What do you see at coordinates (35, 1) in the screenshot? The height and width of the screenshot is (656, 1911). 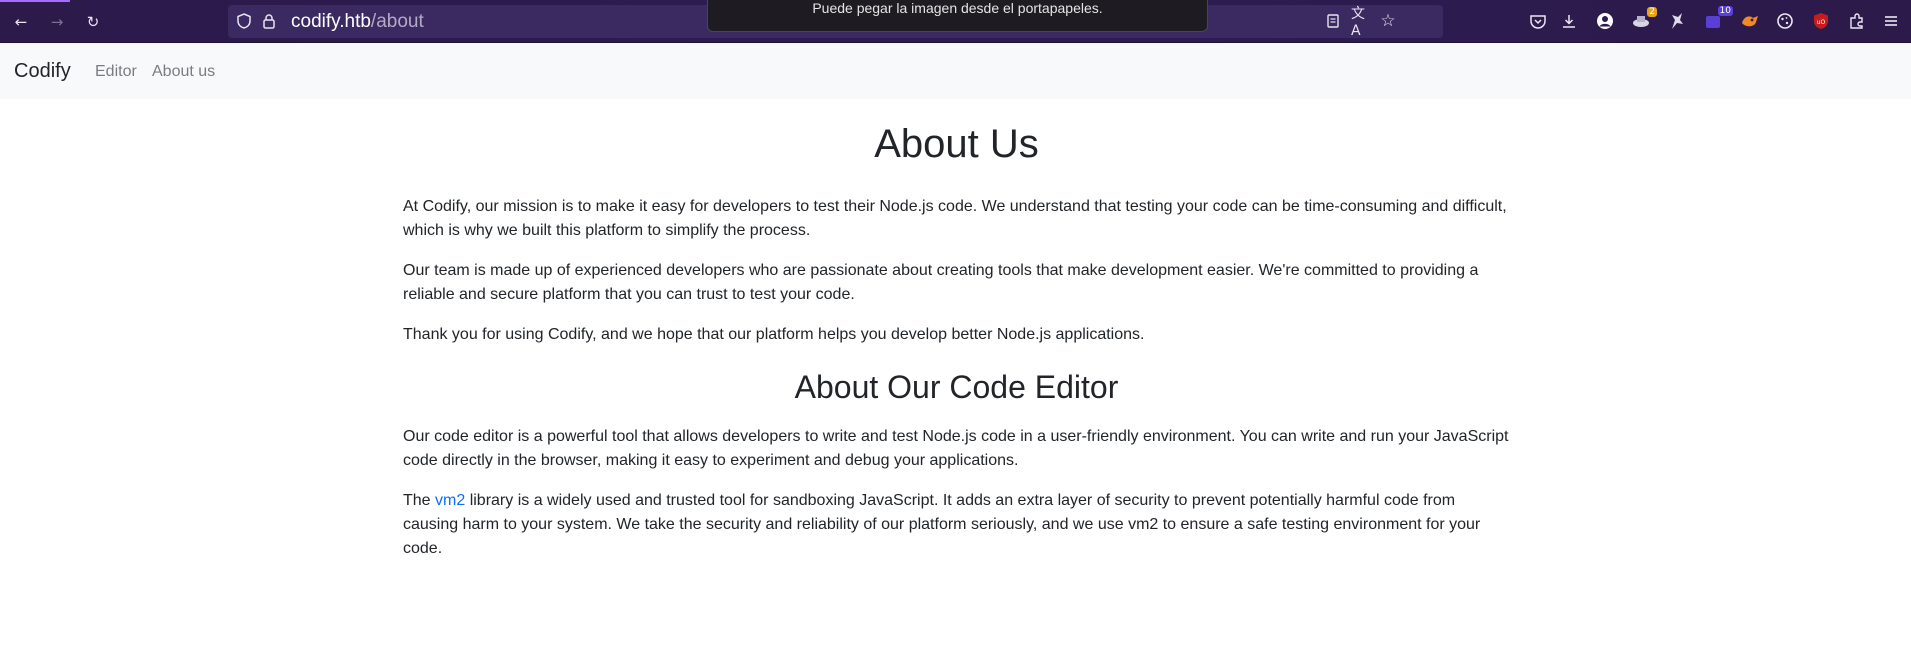 I see `active-tab-accent` at bounding box center [35, 1].